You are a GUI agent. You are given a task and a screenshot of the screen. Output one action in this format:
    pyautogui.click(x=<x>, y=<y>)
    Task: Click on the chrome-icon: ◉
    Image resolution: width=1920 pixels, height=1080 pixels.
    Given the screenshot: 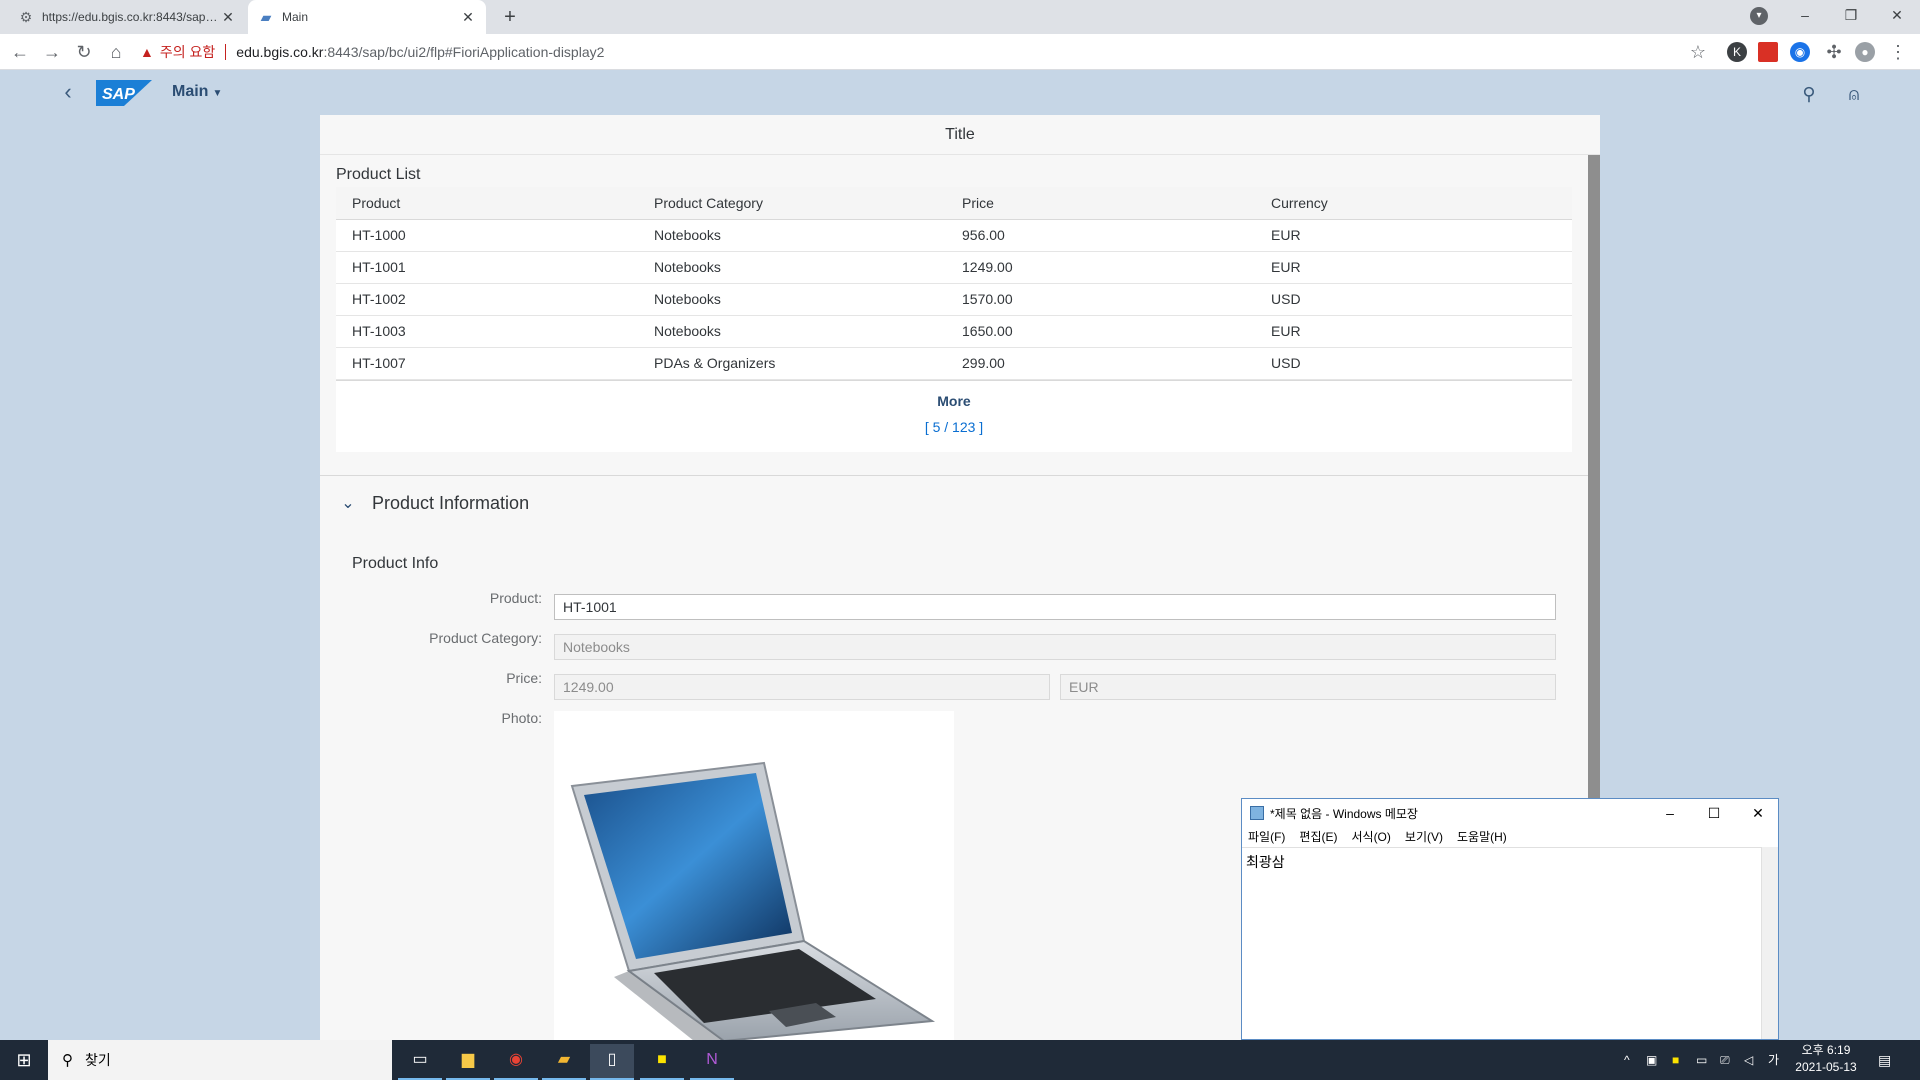 What is the action you would take?
    pyautogui.click(x=516, y=1062)
    